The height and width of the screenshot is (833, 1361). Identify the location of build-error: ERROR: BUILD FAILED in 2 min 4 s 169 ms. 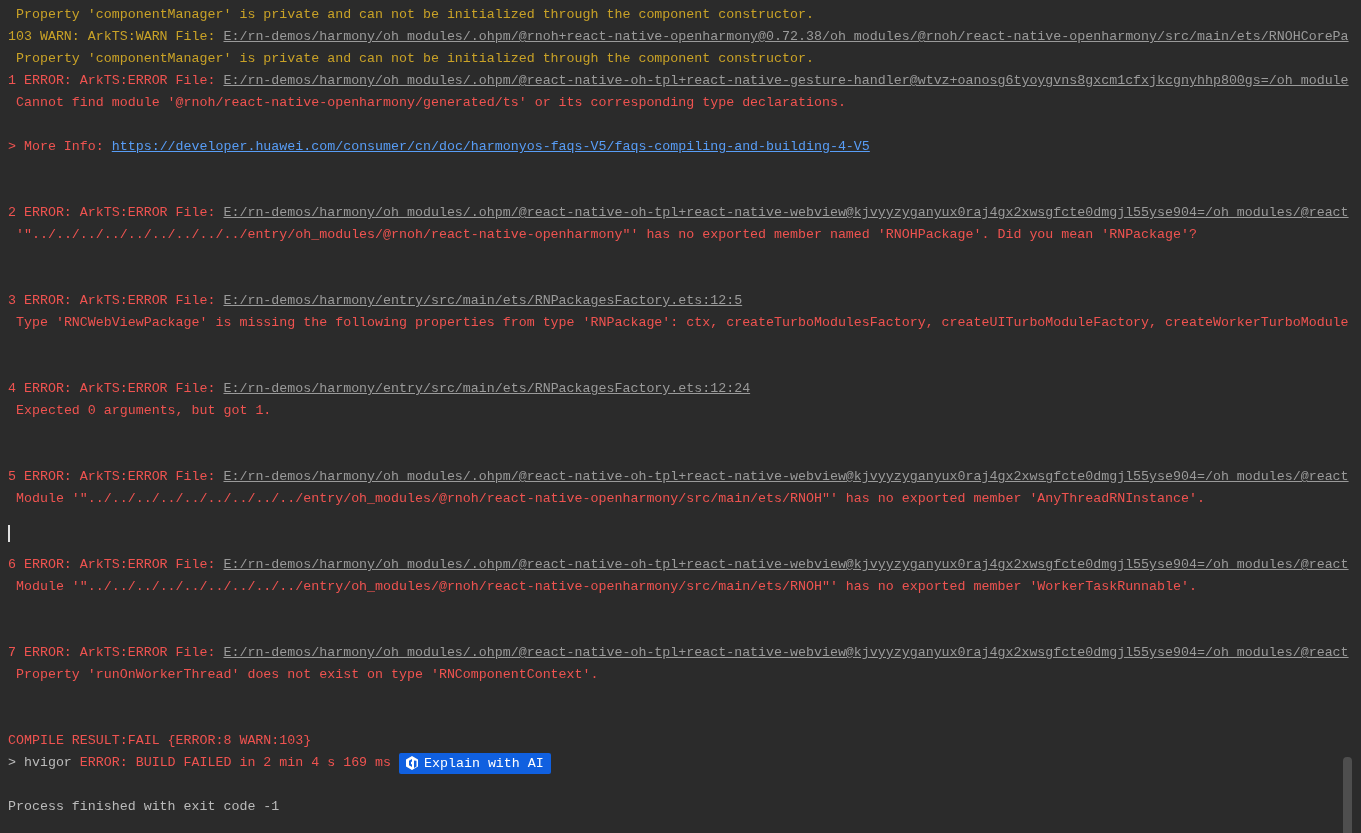
(235, 763).